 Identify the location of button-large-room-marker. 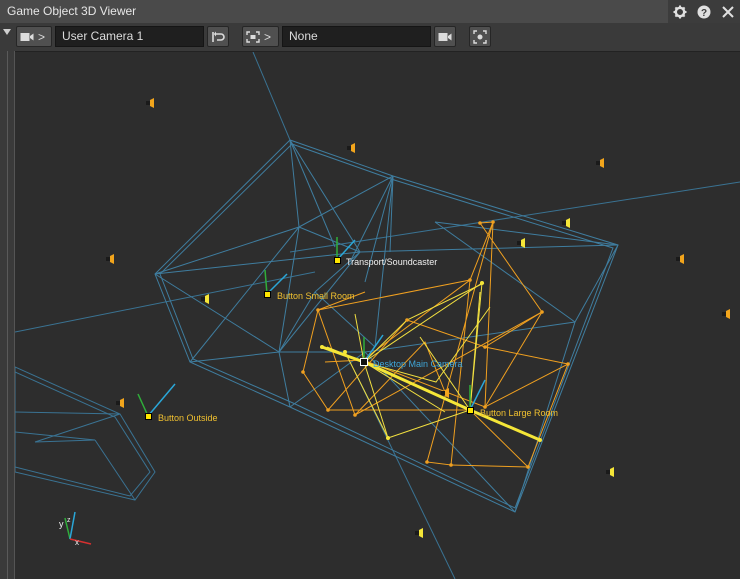
(470, 410).